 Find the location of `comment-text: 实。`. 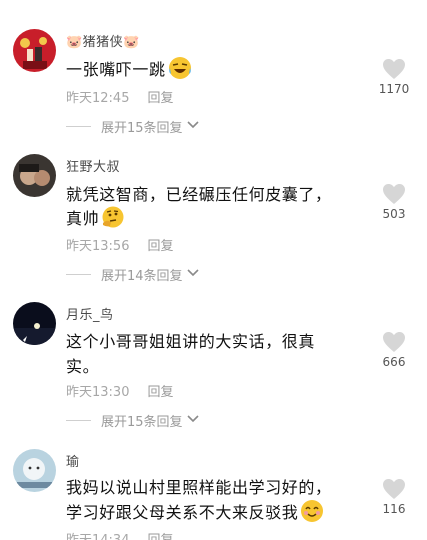

comment-text: 实。 is located at coordinates (82, 365).